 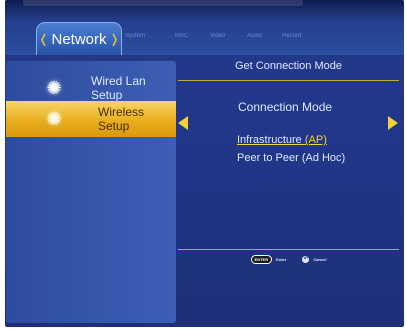 What do you see at coordinates (121, 119) in the screenshot?
I see `sidebar-item-label: Wireless Setup` at bounding box center [121, 119].